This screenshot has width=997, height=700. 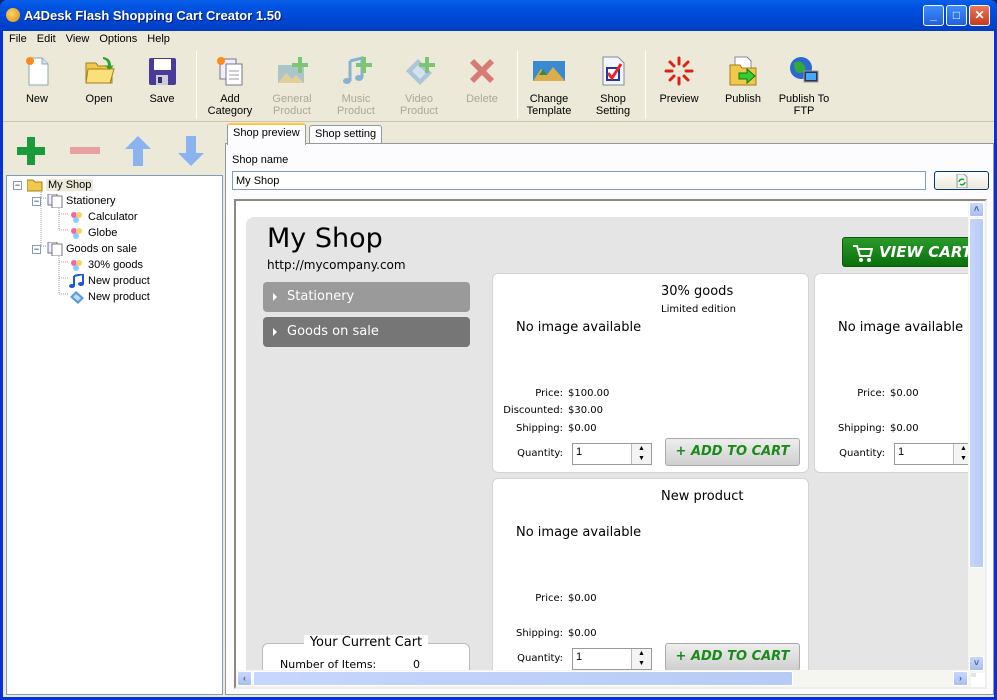 What do you see at coordinates (613, 71) in the screenshot?
I see `checklist-icon` at bounding box center [613, 71].